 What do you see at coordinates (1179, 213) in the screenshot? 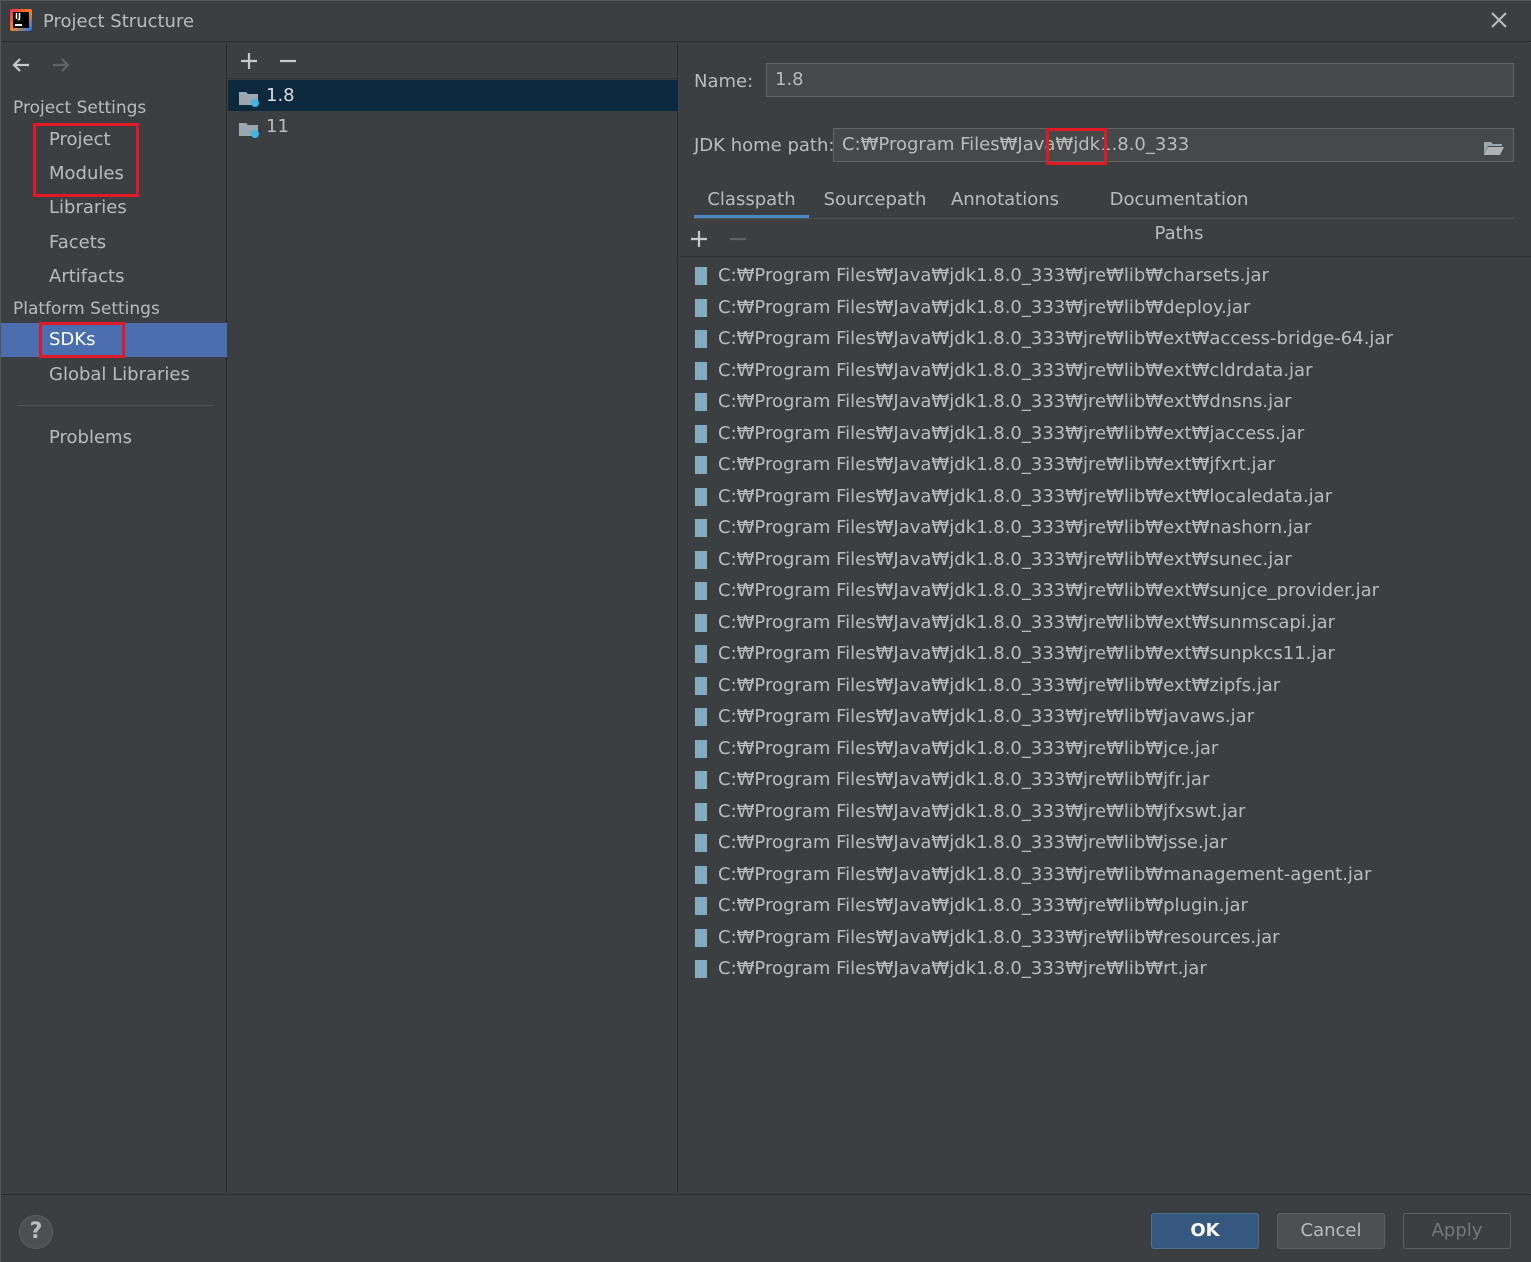
I see `tab-documentation-paths: Documentation Paths` at bounding box center [1179, 213].